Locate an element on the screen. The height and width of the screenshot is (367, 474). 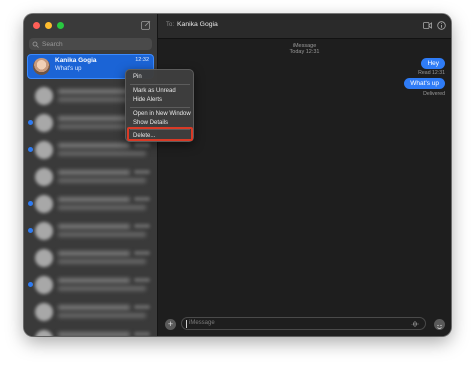
menu-item-hide-alerts: Hide Alerts is located at coordinates (147, 100).